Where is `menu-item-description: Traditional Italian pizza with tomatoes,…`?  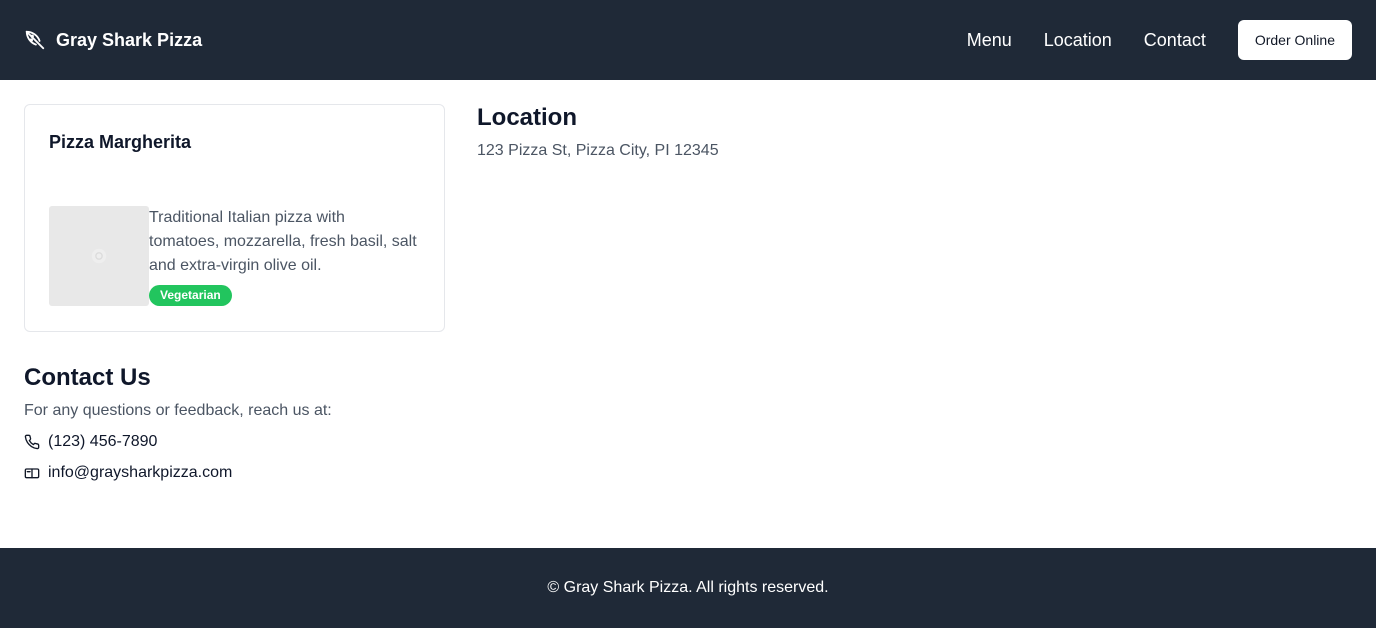 menu-item-description: Traditional Italian pizza with tomatoes,… is located at coordinates (283, 241).